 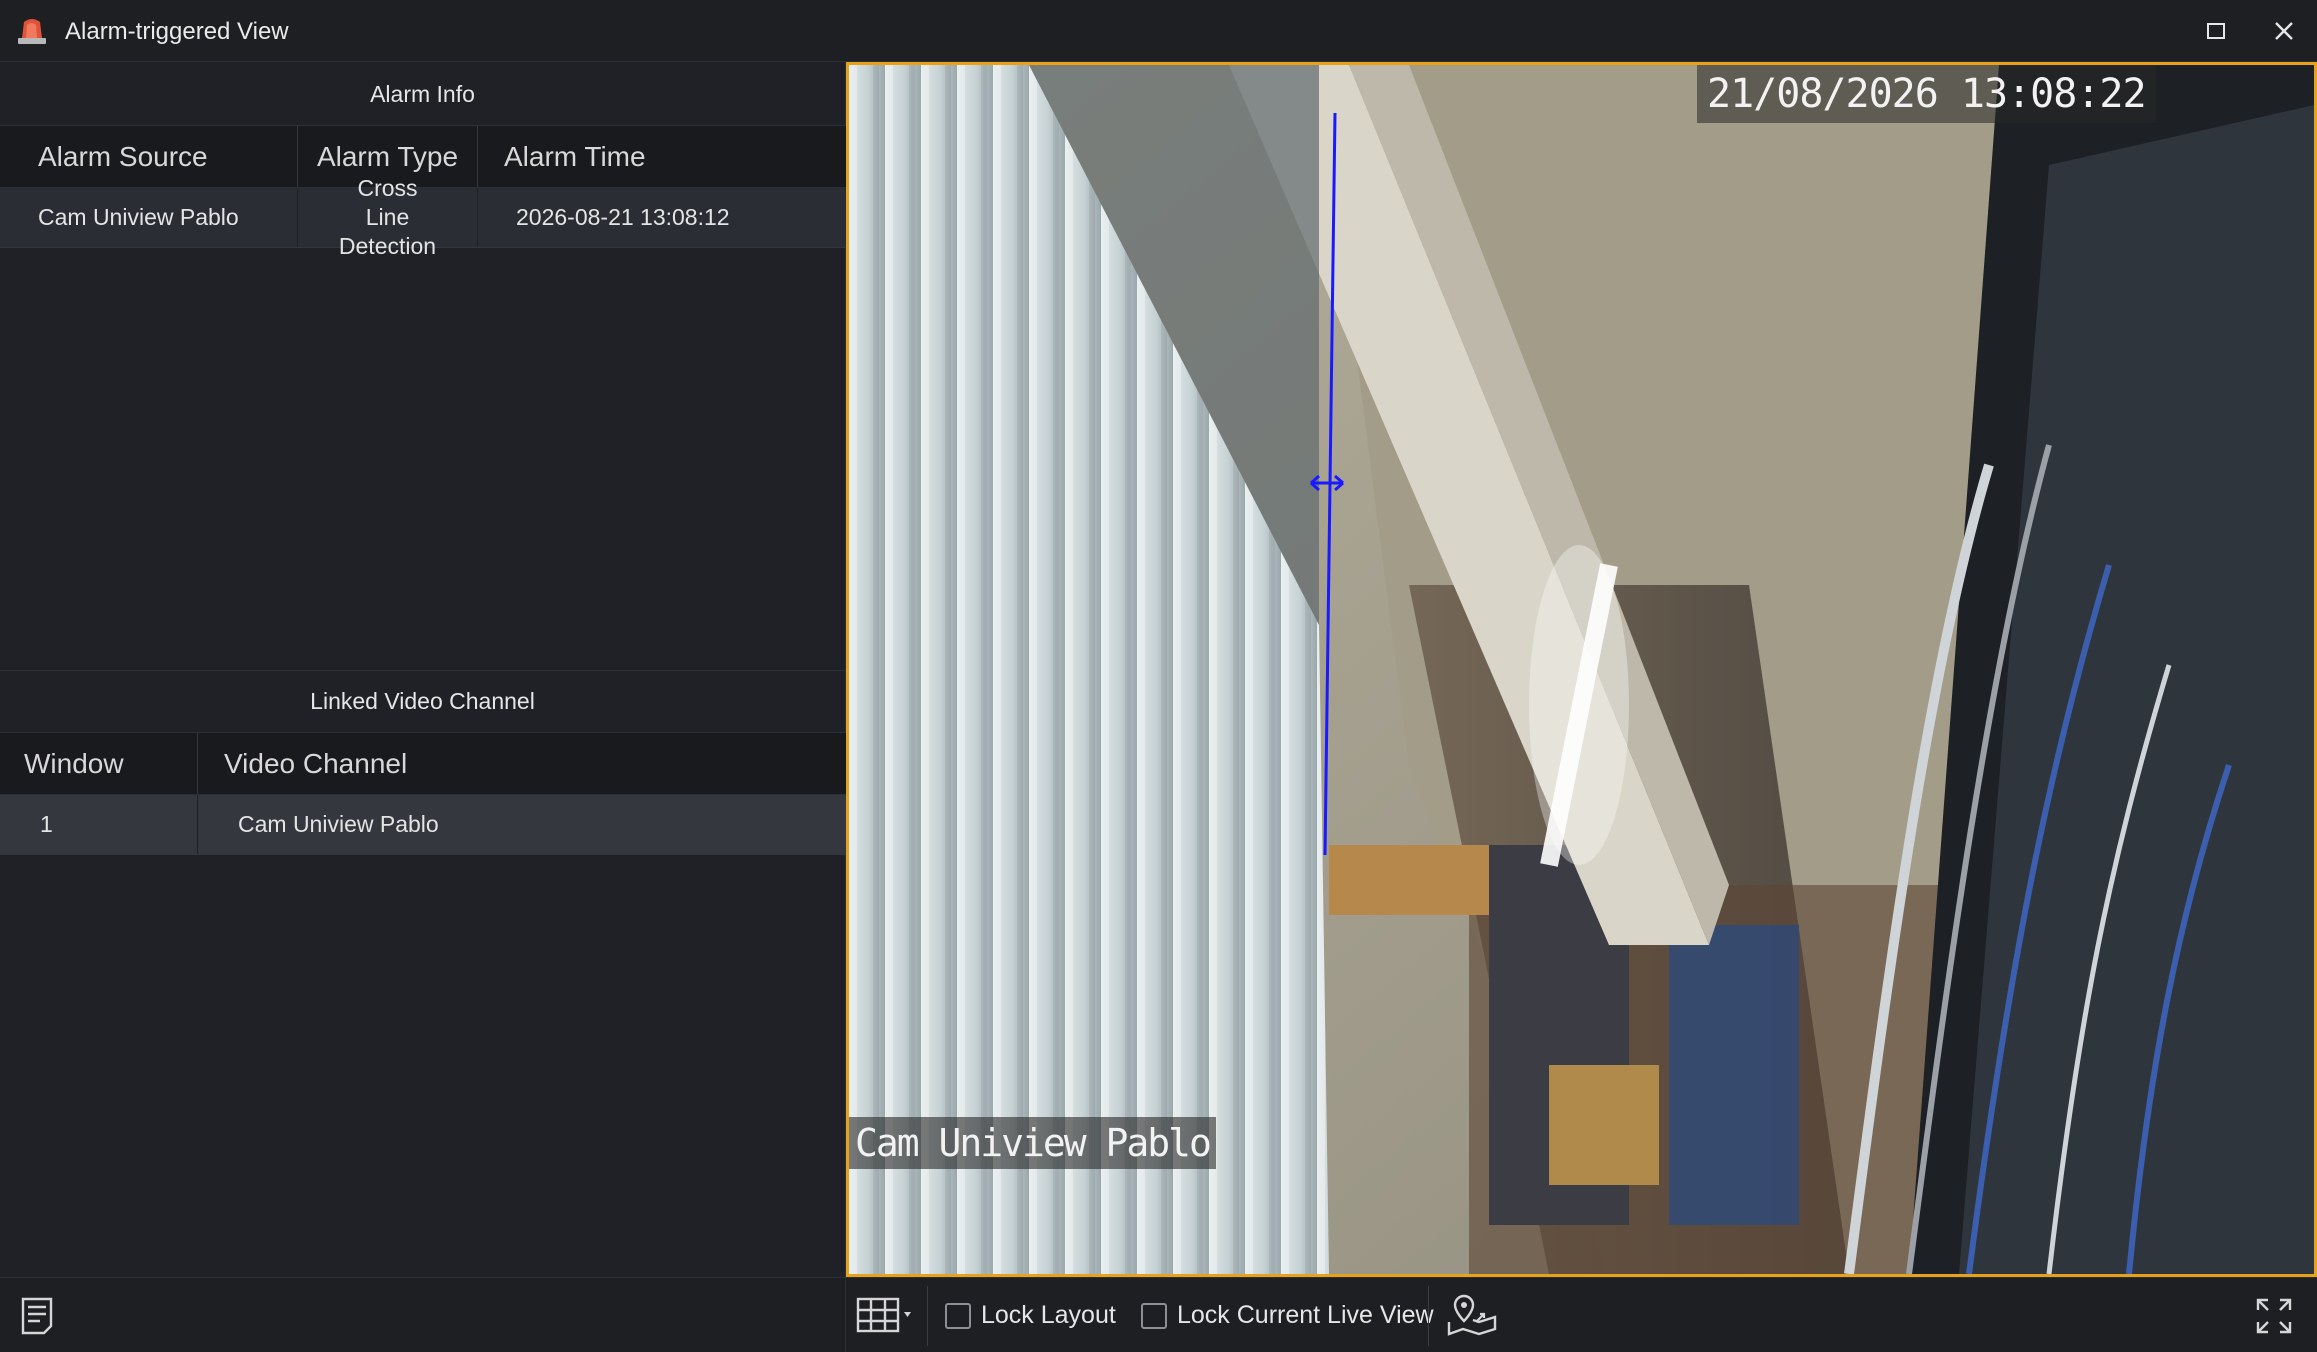 What do you see at coordinates (422, 94) in the screenshot?
I see `alarm-info-title: Alarm Info` at bounding box center [422, 94].